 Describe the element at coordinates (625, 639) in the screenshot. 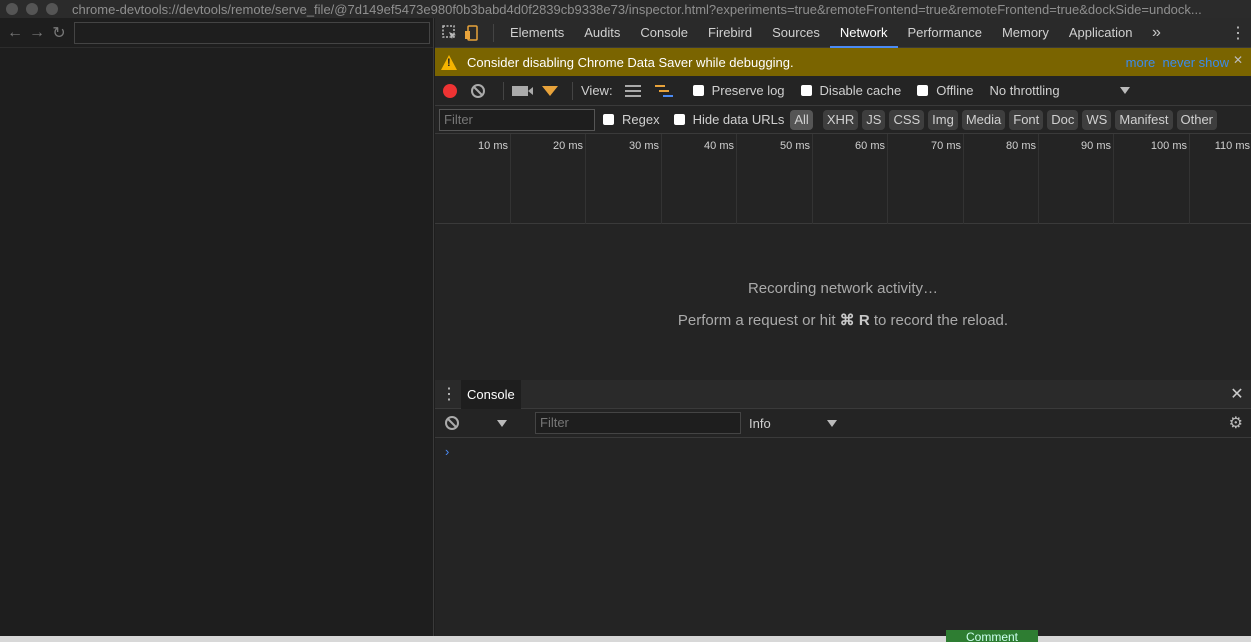

I see `page-bottom-strip` at that location.